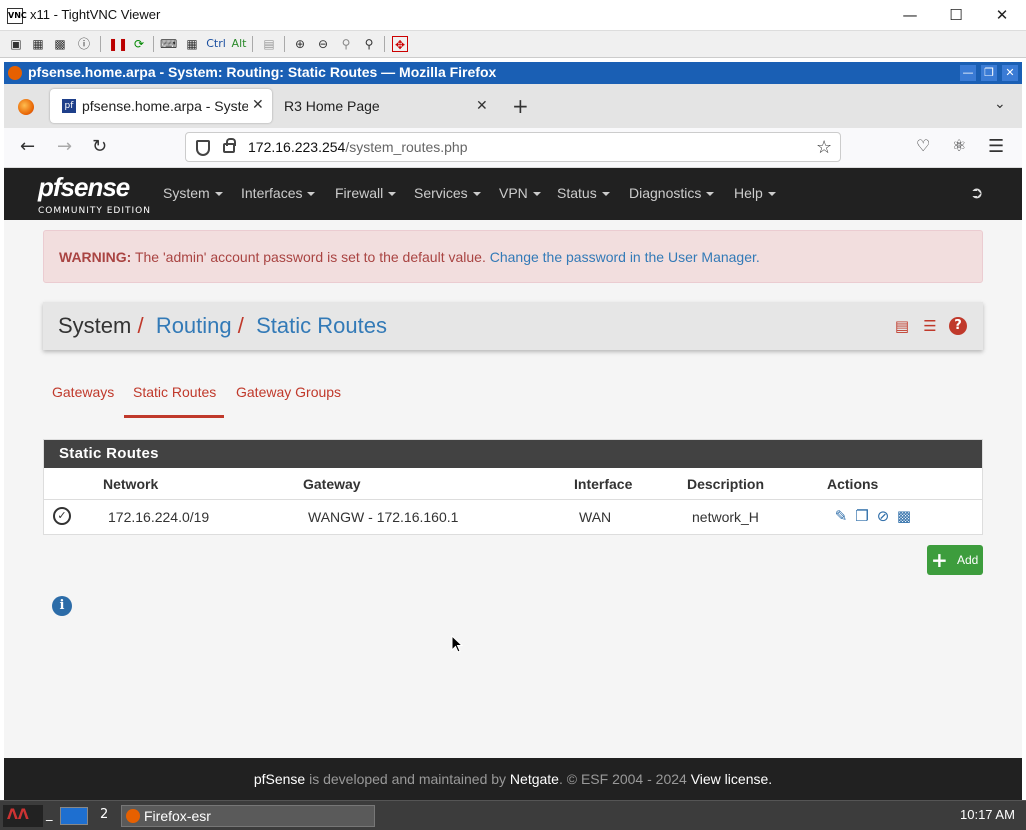 This screenshot has width=1026, height=830. What do you see at coordinates (366, 193) in the screenshot?
I see `menu-firewall: Firewall` at bounding box center [366, 193].